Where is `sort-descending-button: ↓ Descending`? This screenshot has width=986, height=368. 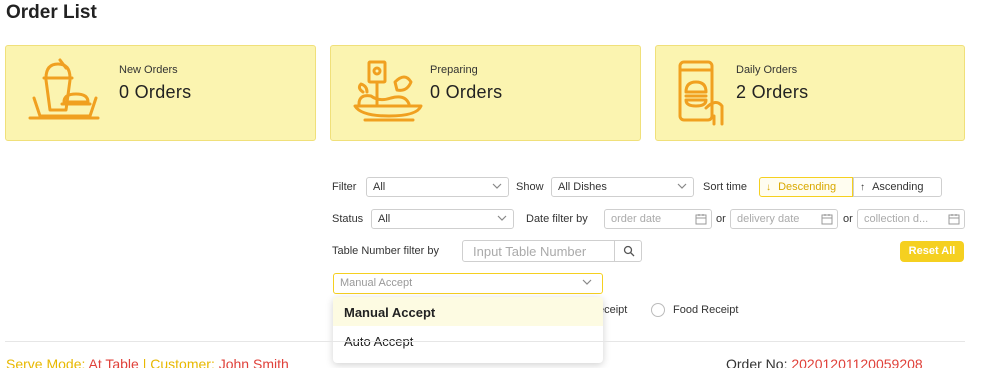 sort-descending-button: ↓ Descending is located at coordinates (806, 187).